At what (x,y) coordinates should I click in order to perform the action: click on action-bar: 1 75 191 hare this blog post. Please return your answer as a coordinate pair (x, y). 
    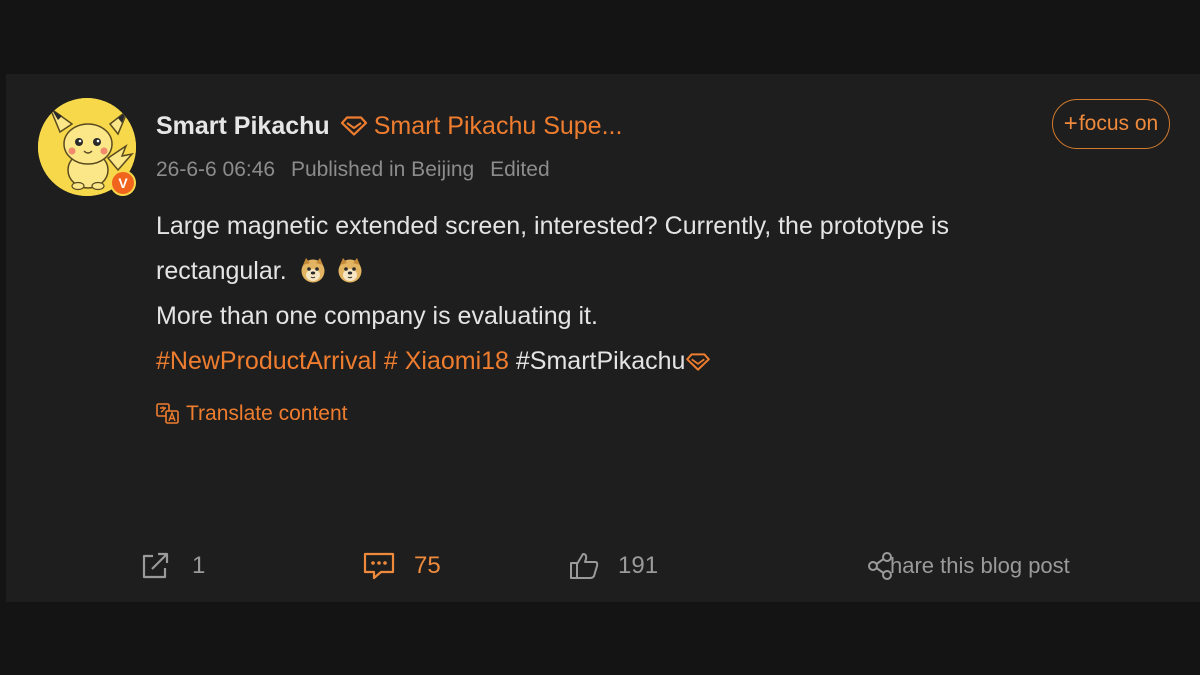
    Looking at the image, I should click on (603, 566).